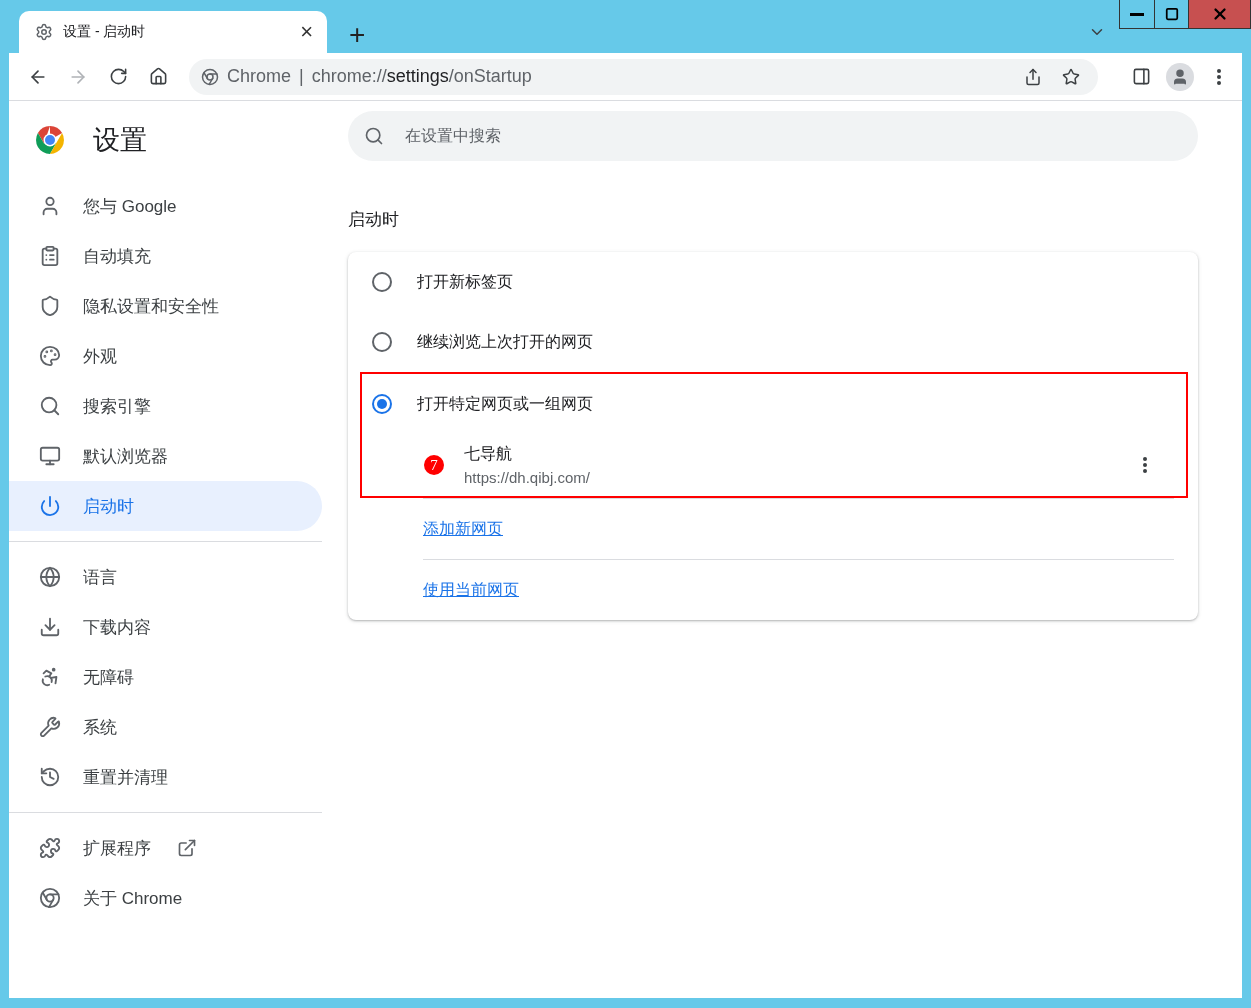  I want to click on sidebar-item: 扩展程序, so click(165, 848).